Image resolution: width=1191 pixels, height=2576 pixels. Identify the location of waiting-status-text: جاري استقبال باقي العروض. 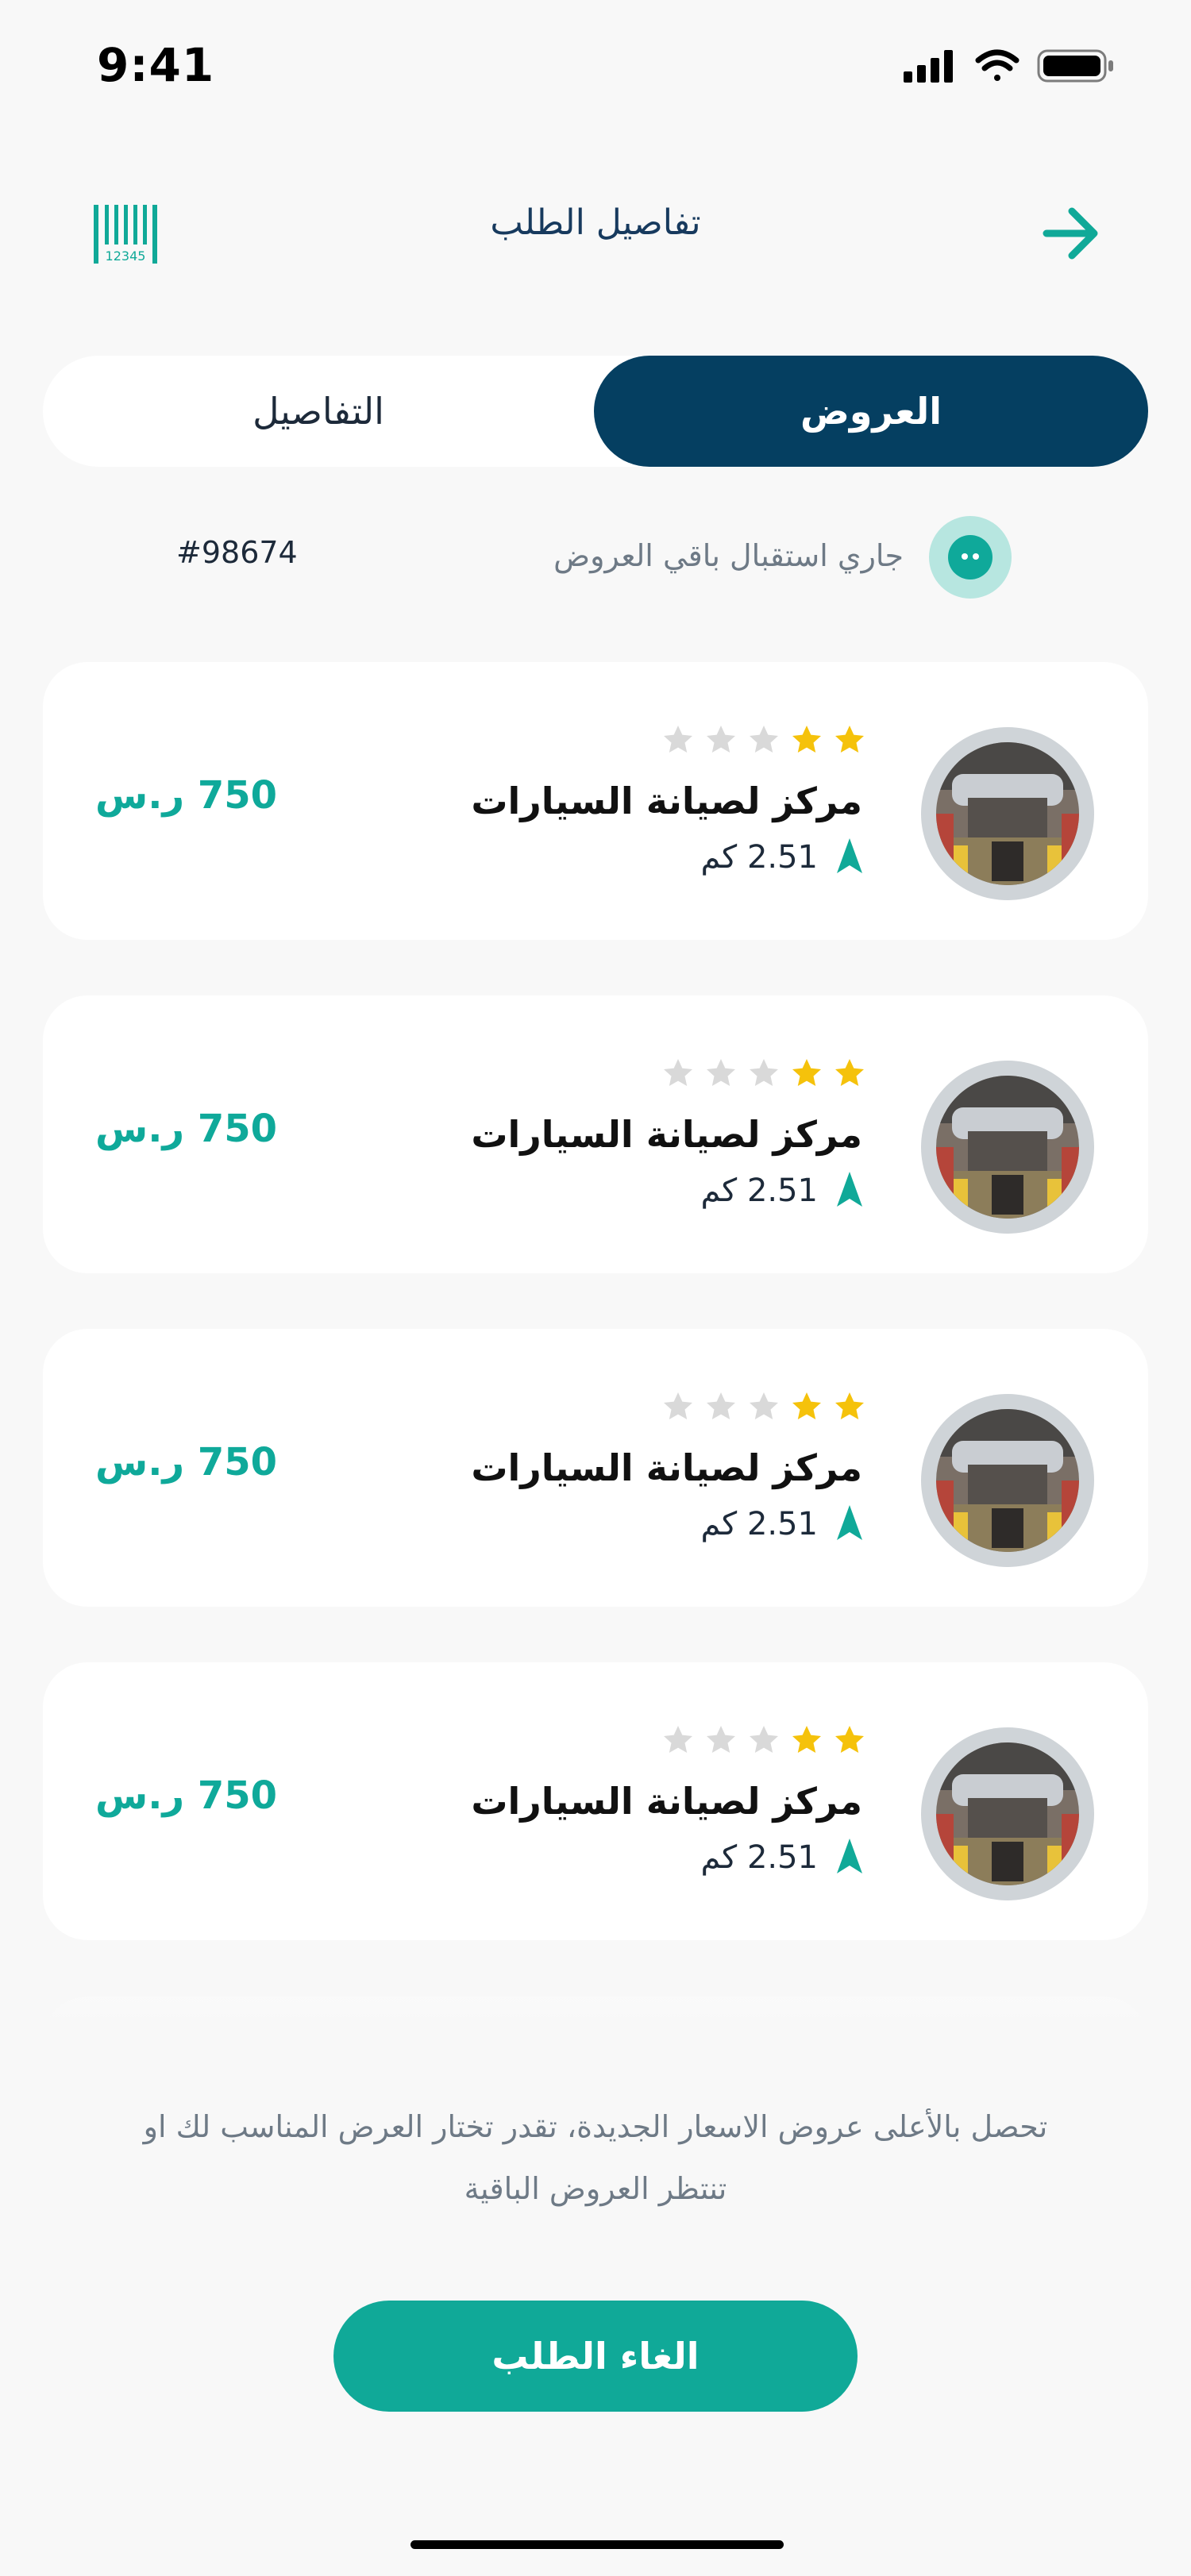
(728, 555).